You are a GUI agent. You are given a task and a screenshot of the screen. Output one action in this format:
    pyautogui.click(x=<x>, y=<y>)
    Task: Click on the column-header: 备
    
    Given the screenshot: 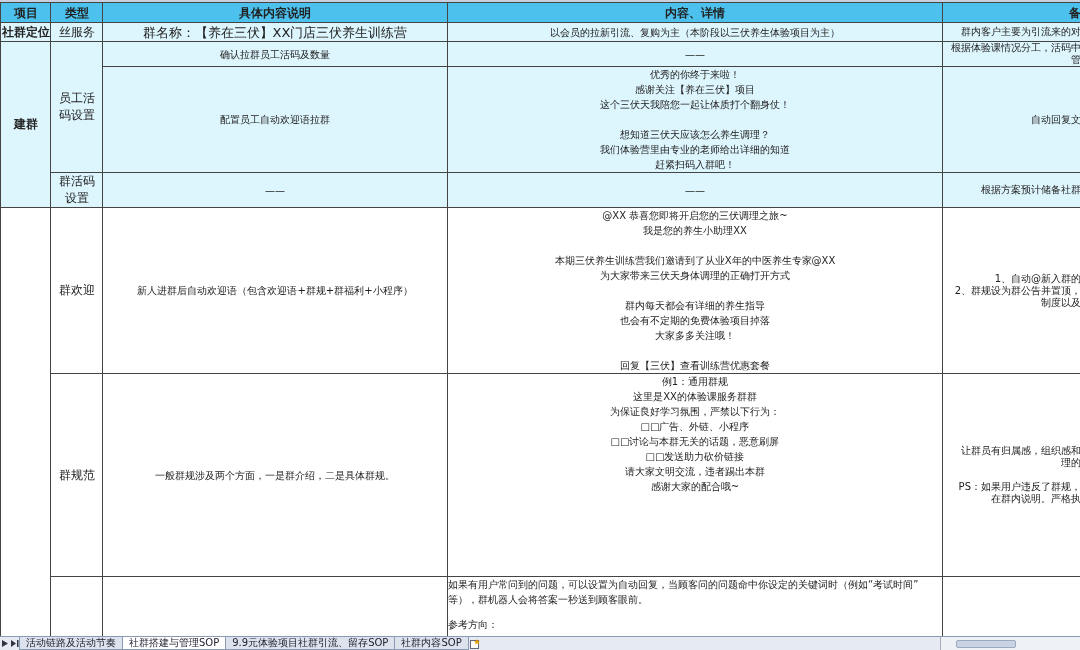 What is the action you would take?
    pyautogui.click(x=1074, y=13)
    